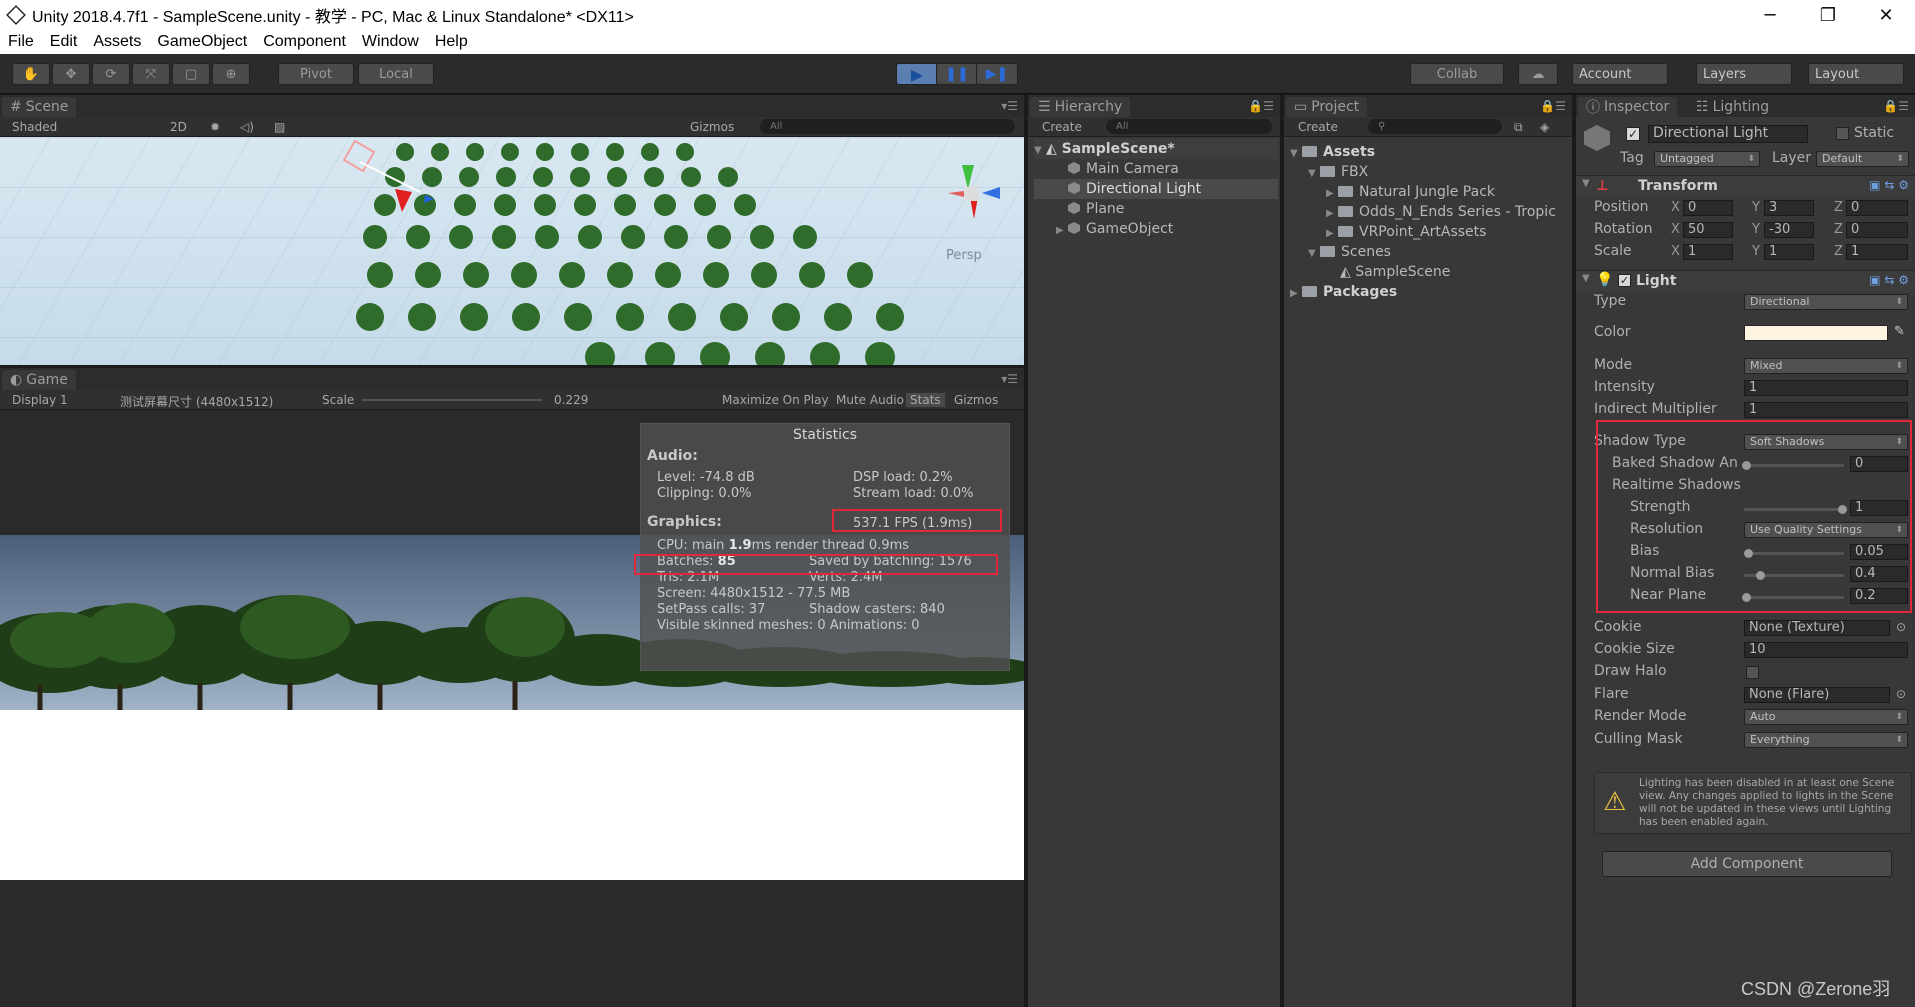 This screenshot has width=1915, height=1007. I want to click on scenes-folder: ▼ Scenes, so click(1431, 252).